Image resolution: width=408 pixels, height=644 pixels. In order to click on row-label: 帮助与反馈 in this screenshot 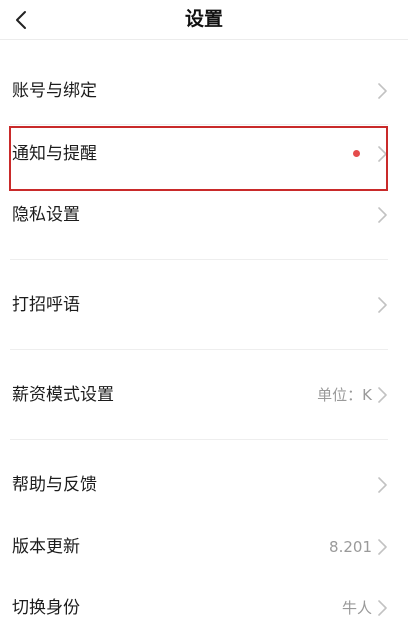, I will do `click(54, 485)`.